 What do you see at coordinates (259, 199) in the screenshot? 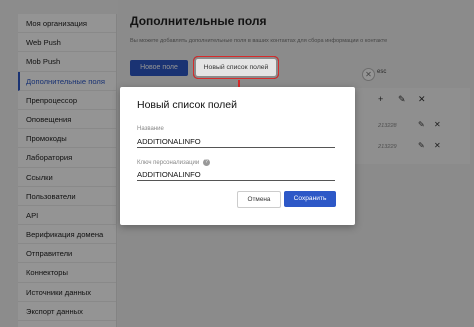
I see `cancel-button: Отмена` at bounding box center [259, 199].